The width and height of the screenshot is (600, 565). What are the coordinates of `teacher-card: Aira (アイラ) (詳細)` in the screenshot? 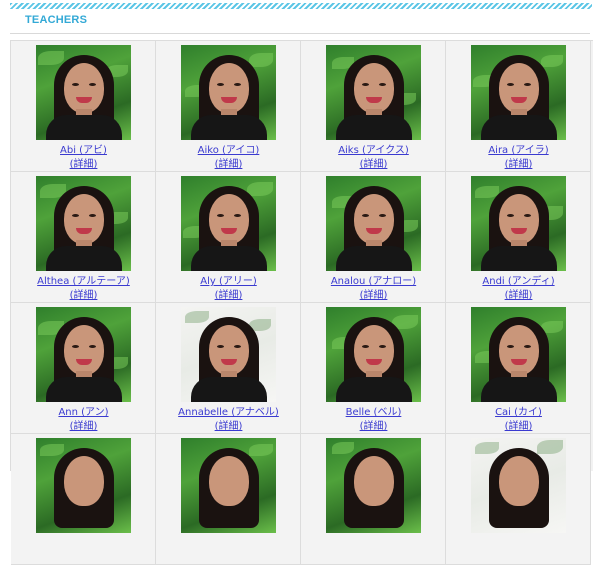 It's located at (518, 106).